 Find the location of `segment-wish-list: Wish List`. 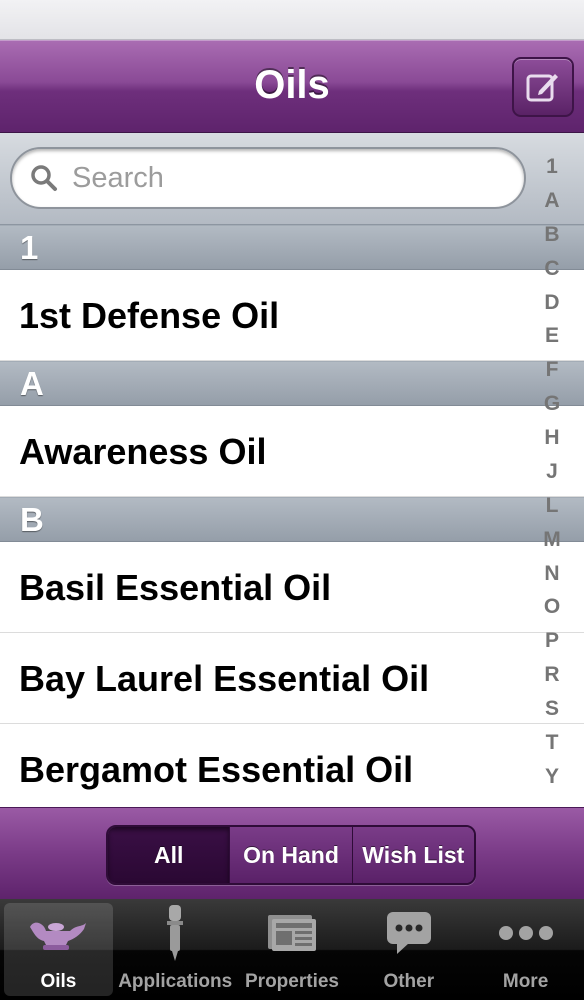

segment-wish-list: Wish List is located at coordinates (412, 855).